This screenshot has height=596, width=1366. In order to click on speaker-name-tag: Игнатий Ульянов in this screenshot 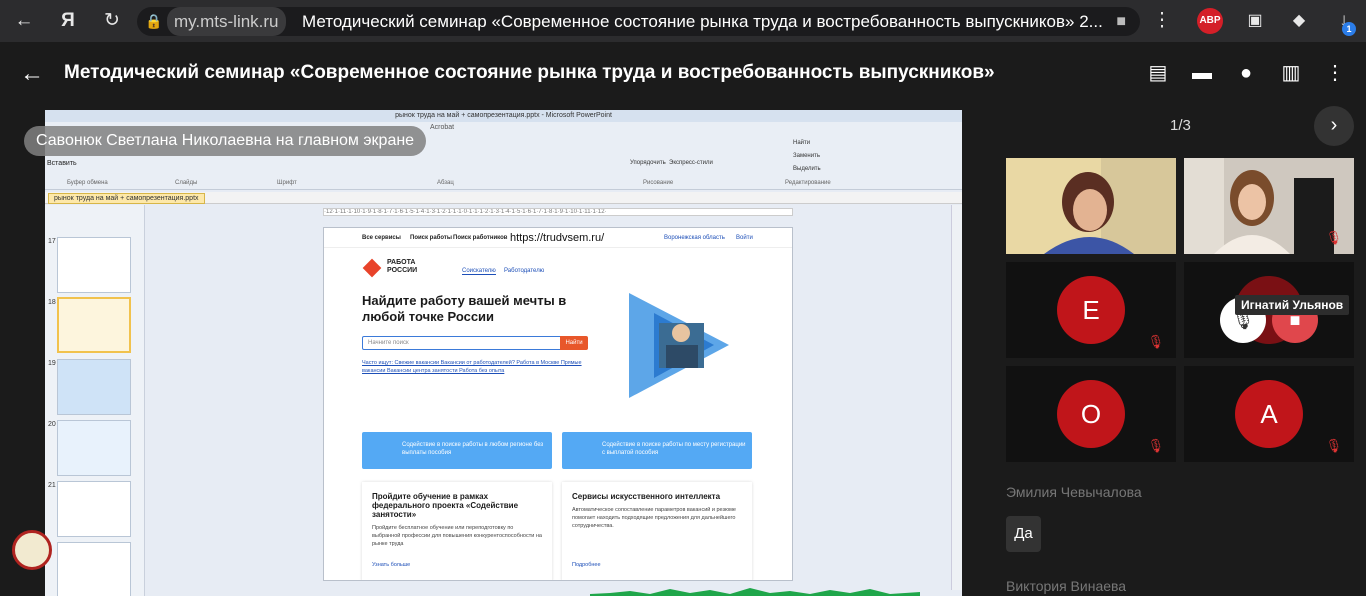, I will do `click(1292, 305)`.